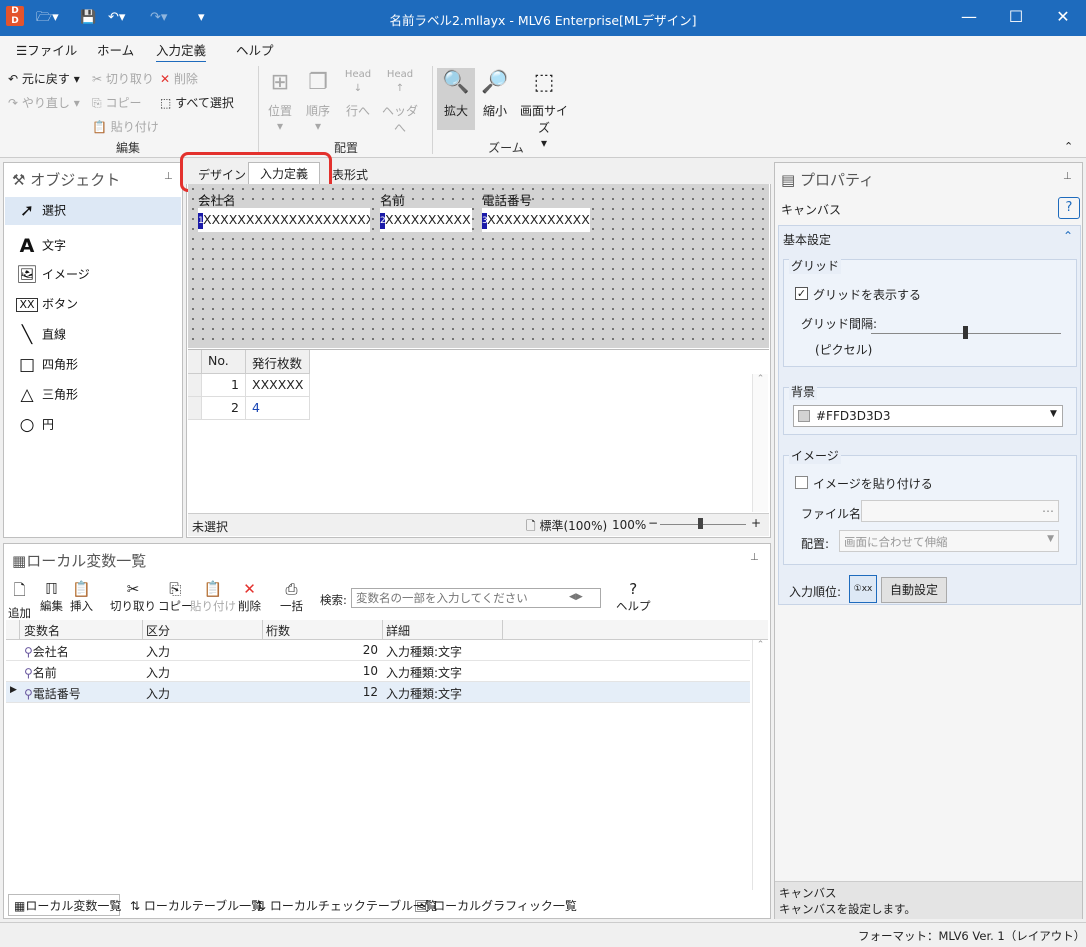 This screenshot has height=947, width=1086. What do you see at coordinates (1063, 18) in the screenshot?
I see `close-button: ✕` at bounding box center [1063, 18].